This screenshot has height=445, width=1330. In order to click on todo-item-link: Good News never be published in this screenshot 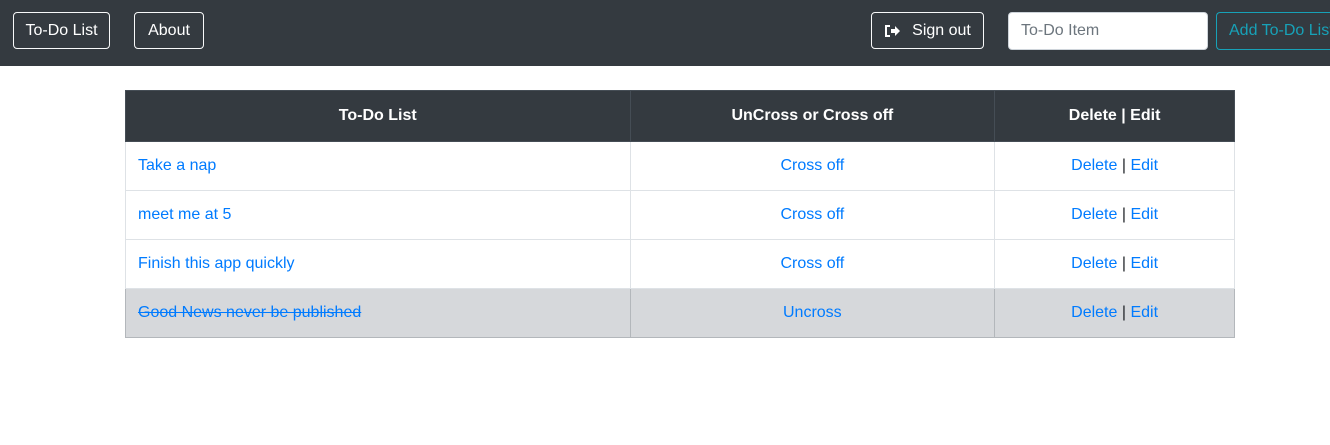, I will do `click(249, 312)`.